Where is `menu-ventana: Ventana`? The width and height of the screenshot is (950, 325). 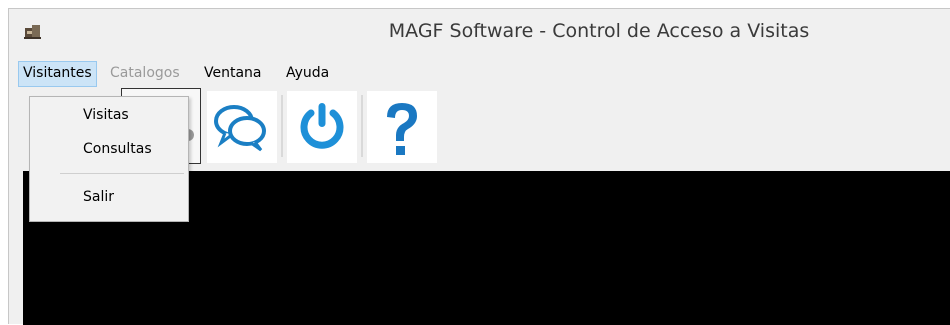 menu-ventana: Ventana is located at coordinates (233, 74).